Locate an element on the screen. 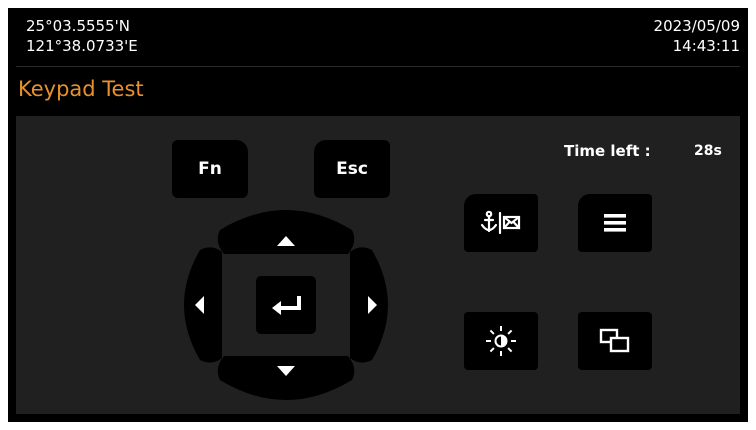 This screenshot has height=430, width=756. hamburger-menu-icon is located at coordinates (615, 223).